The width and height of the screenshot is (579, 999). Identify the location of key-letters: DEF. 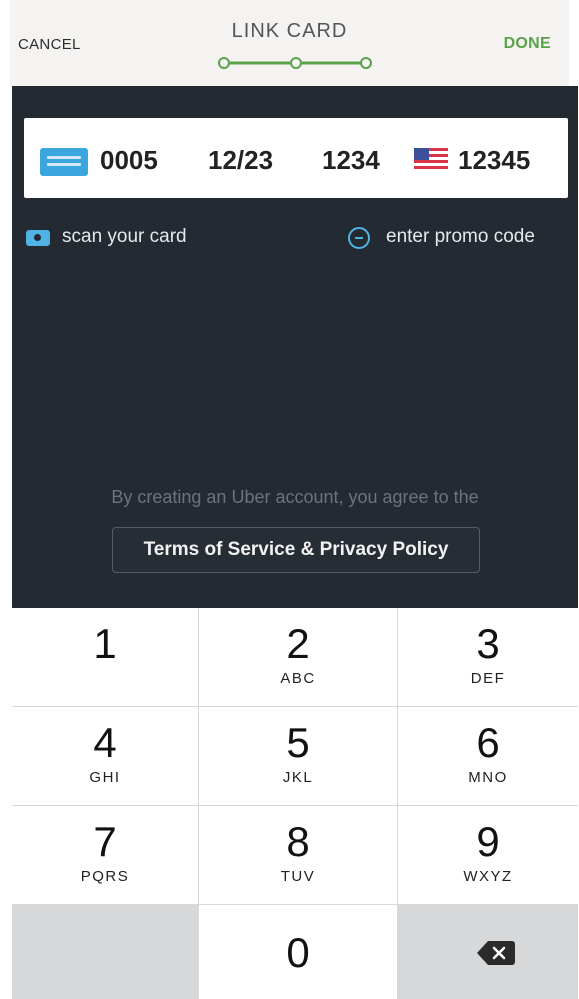
(488, 678).